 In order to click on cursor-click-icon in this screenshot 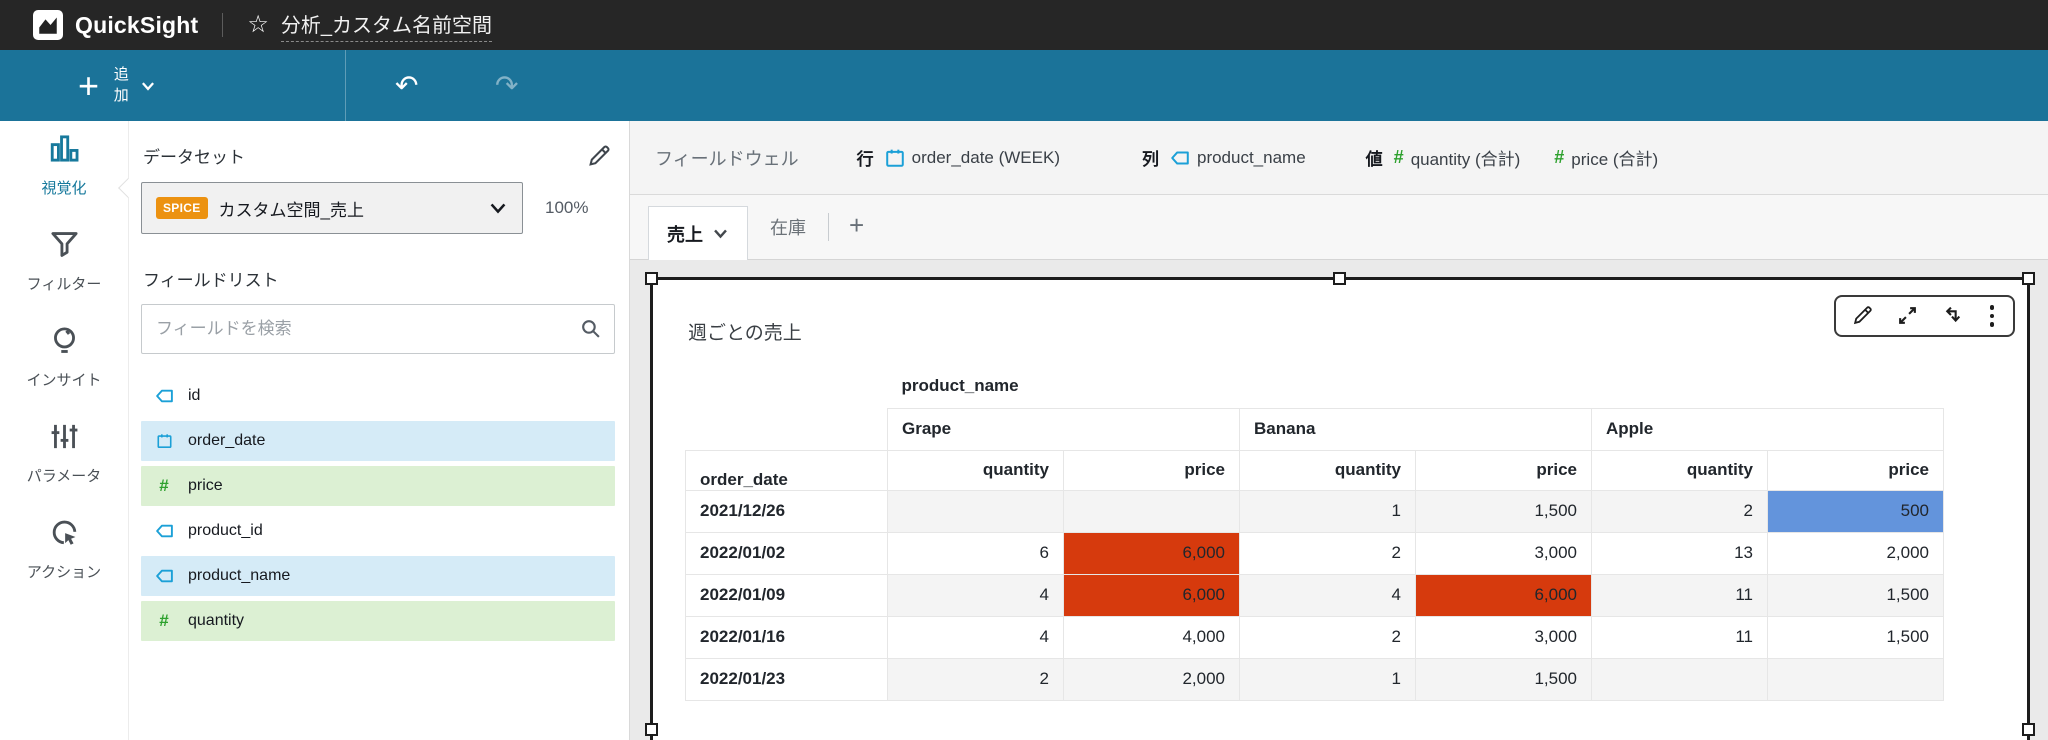, I will do `click(64, 535)`.